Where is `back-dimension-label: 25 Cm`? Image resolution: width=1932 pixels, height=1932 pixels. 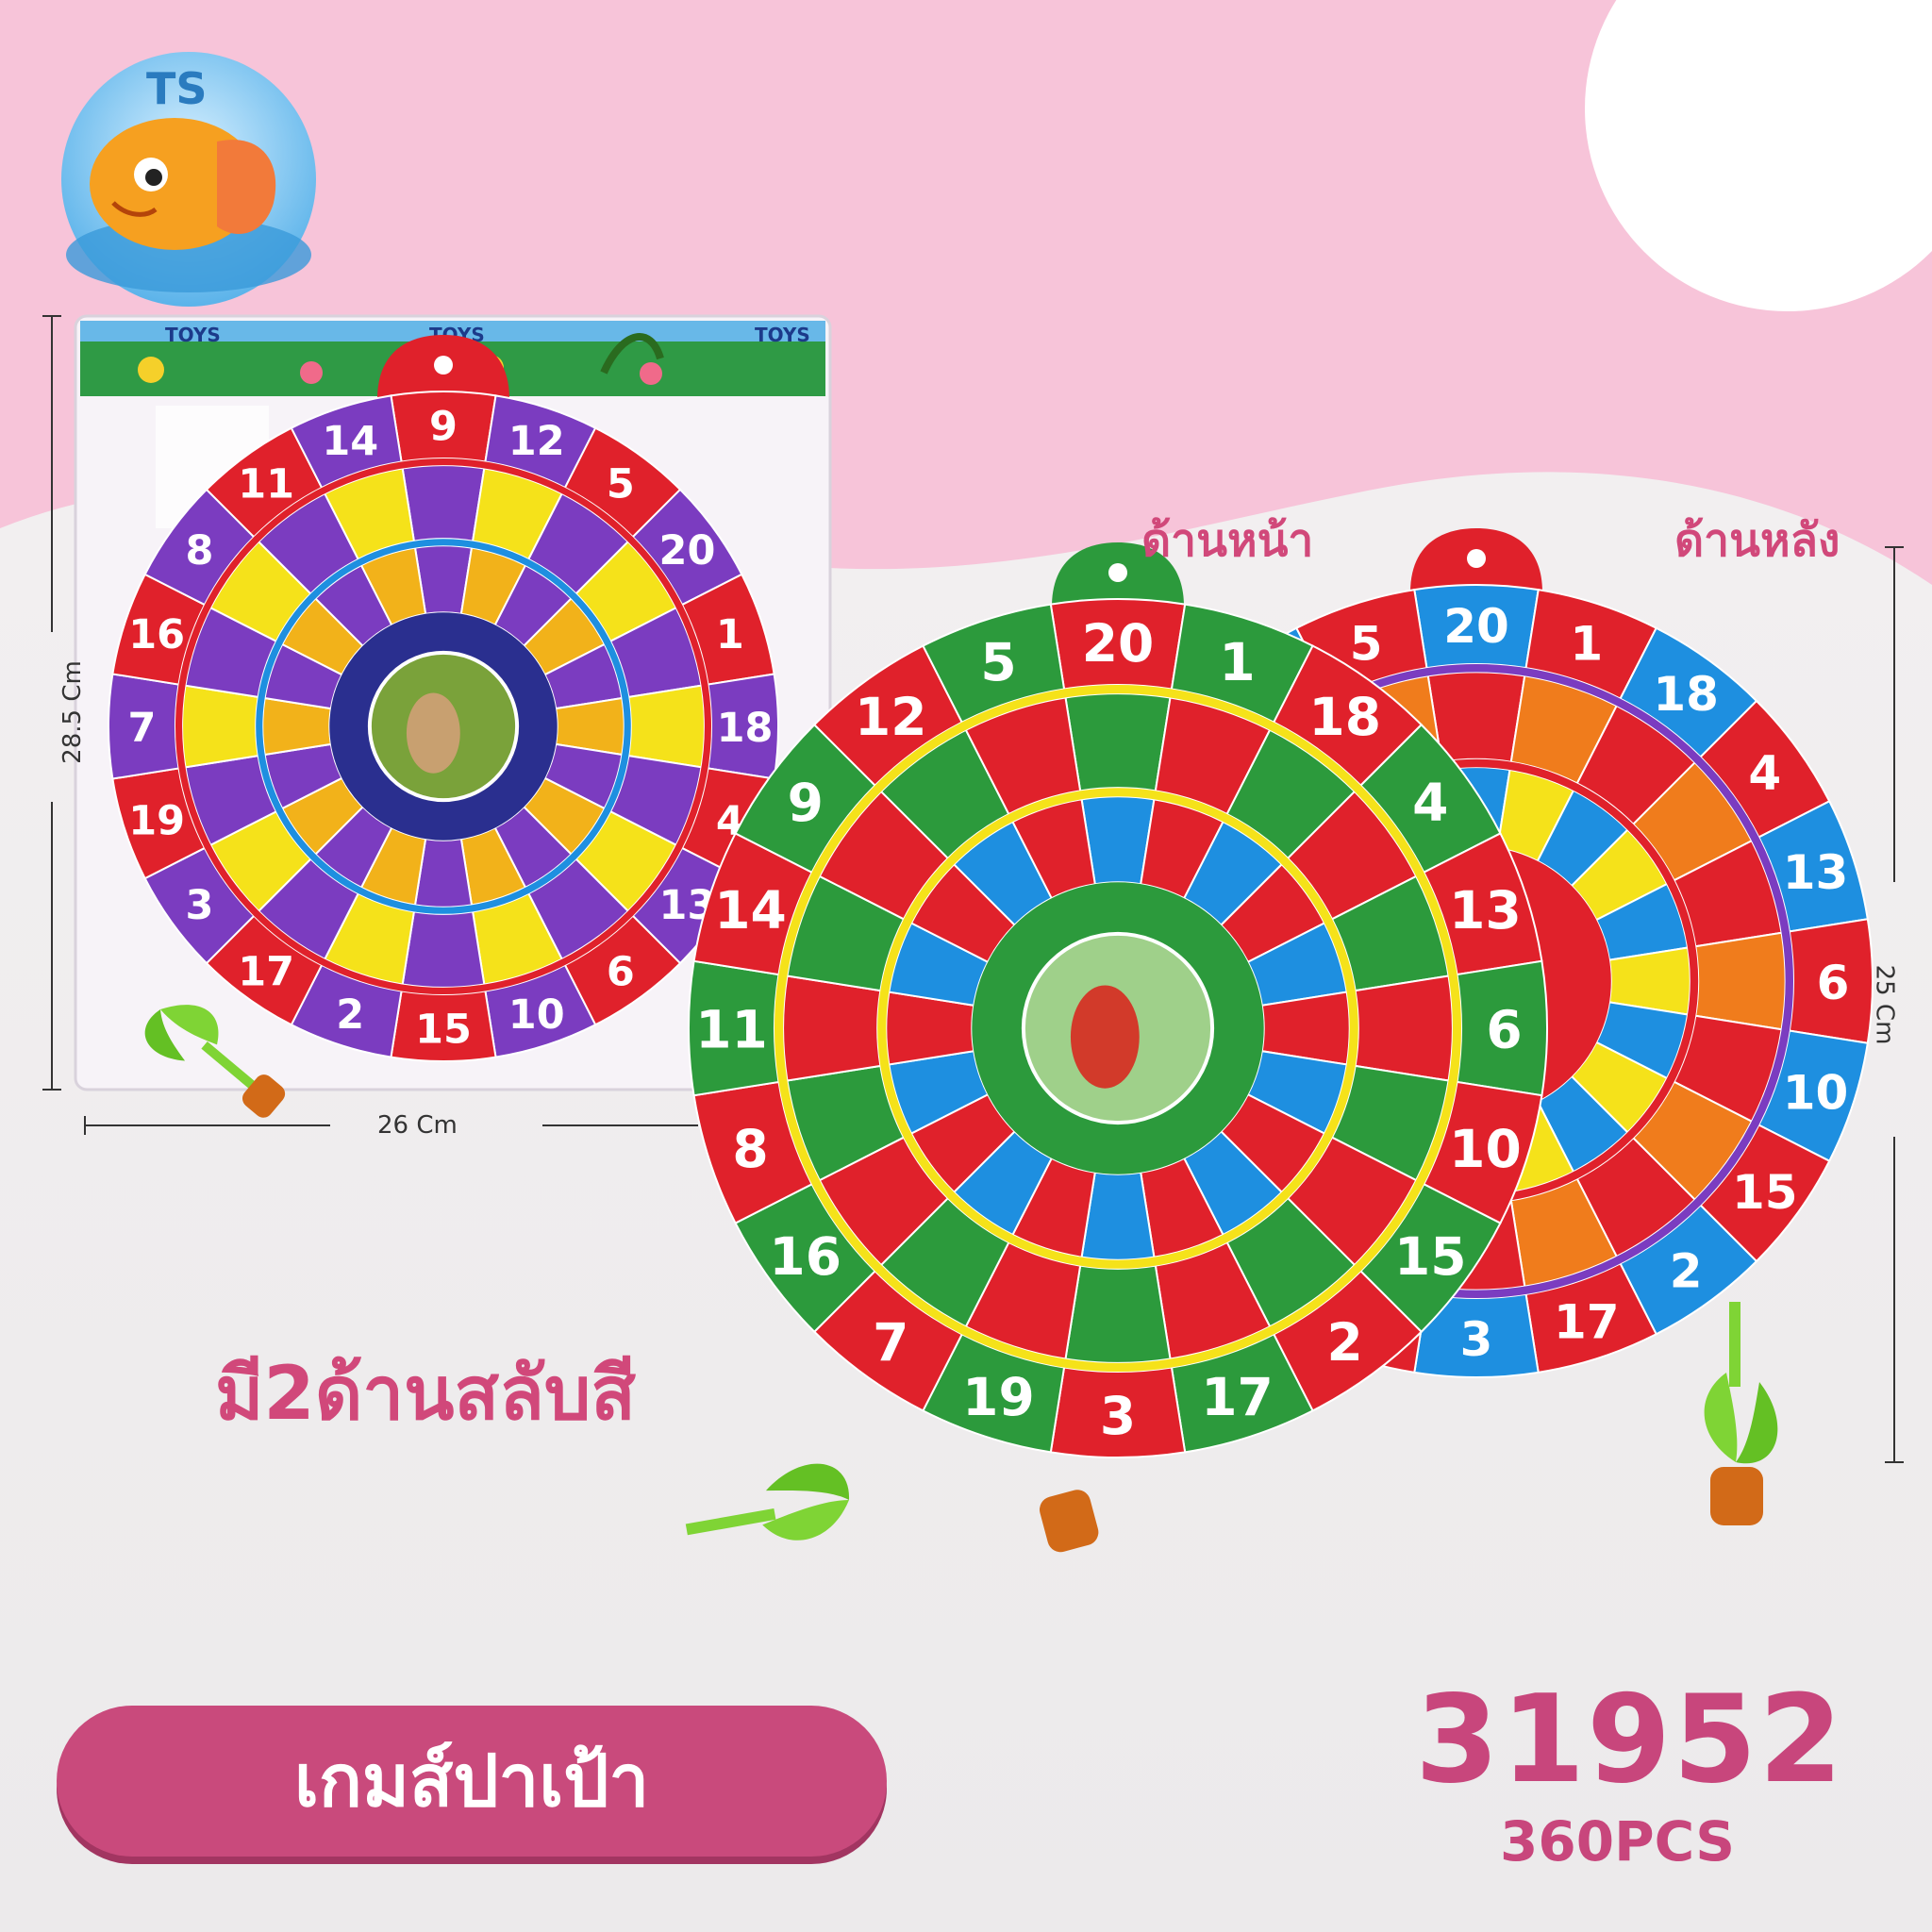 back-dimension-label: 25 Cm is located at coordinates (1885, 1005).